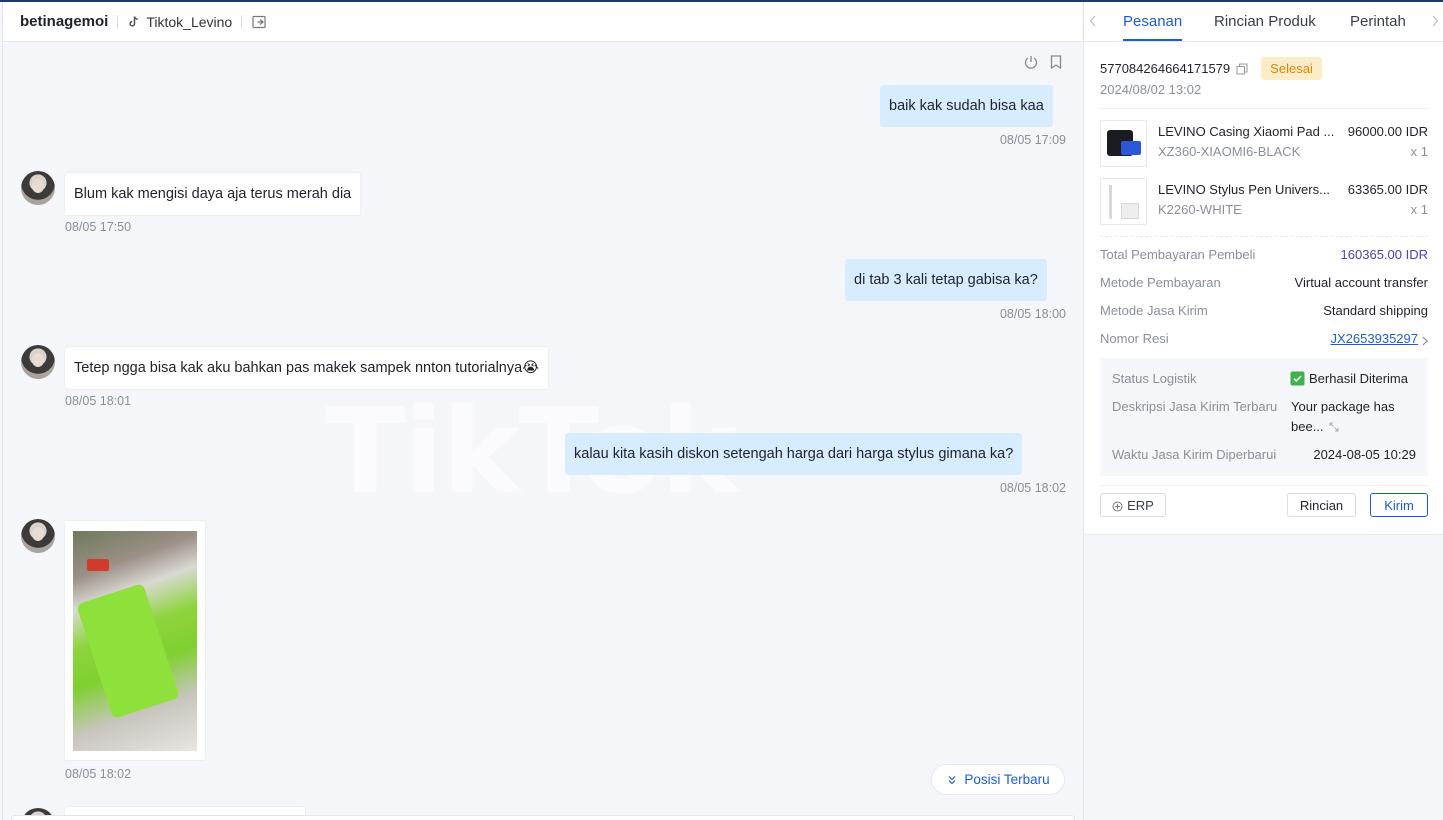 This screenshot has width=1443, height=820. I want to click on buyer-name: betinagemoi, so click(64, 21).